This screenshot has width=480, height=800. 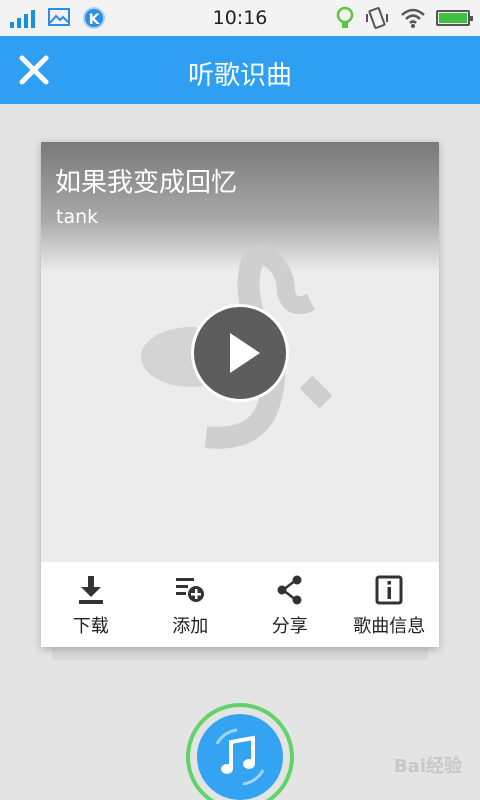 What do you see at coordinates (90, 590) in the screenshot?
I see `download-icon` at bounding box center [90, 590].